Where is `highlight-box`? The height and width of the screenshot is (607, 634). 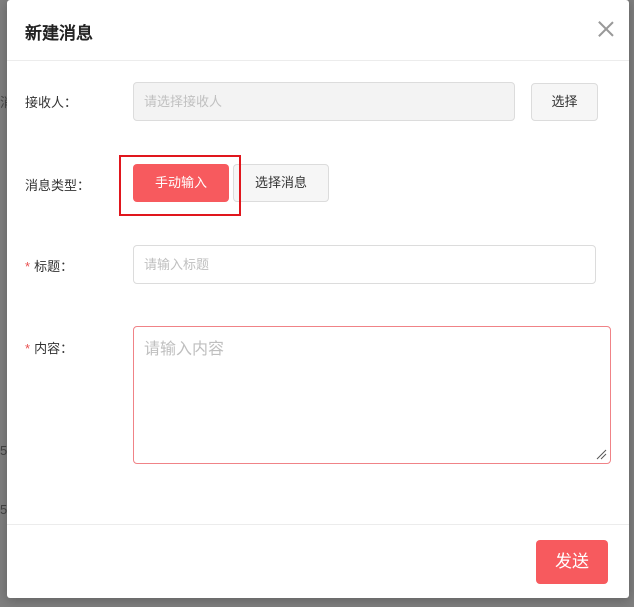 highlight-box is located at coordinates (180, 185).